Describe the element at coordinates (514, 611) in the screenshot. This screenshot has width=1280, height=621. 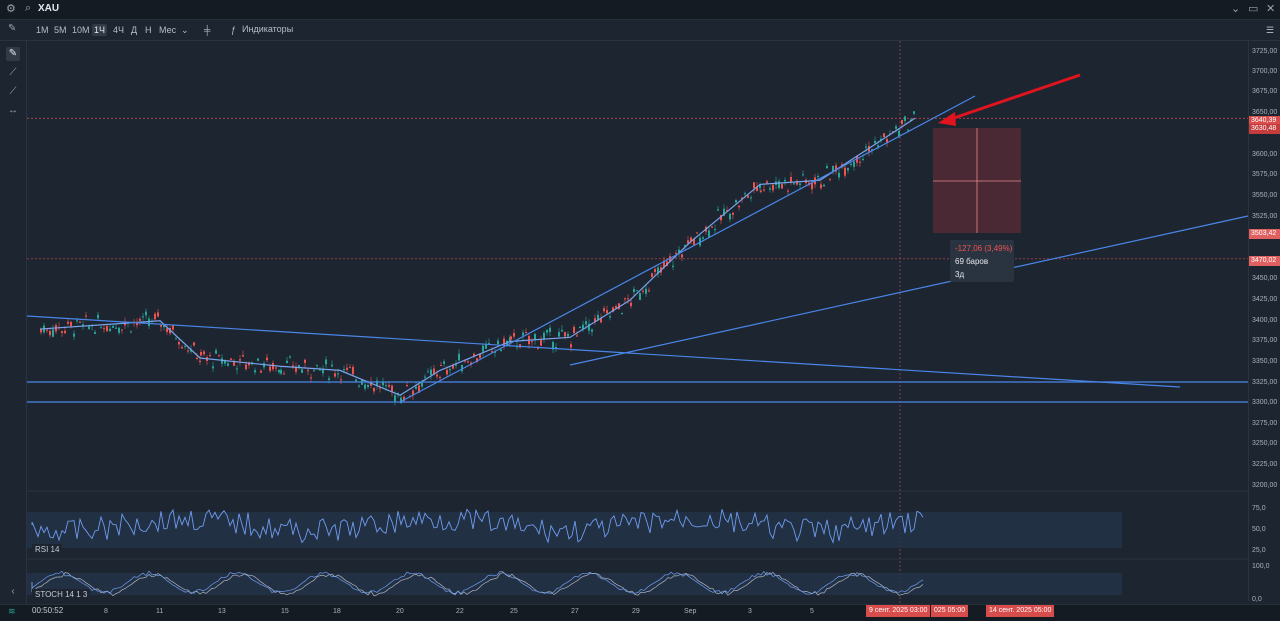
I see `date-tick: 25` at that location.